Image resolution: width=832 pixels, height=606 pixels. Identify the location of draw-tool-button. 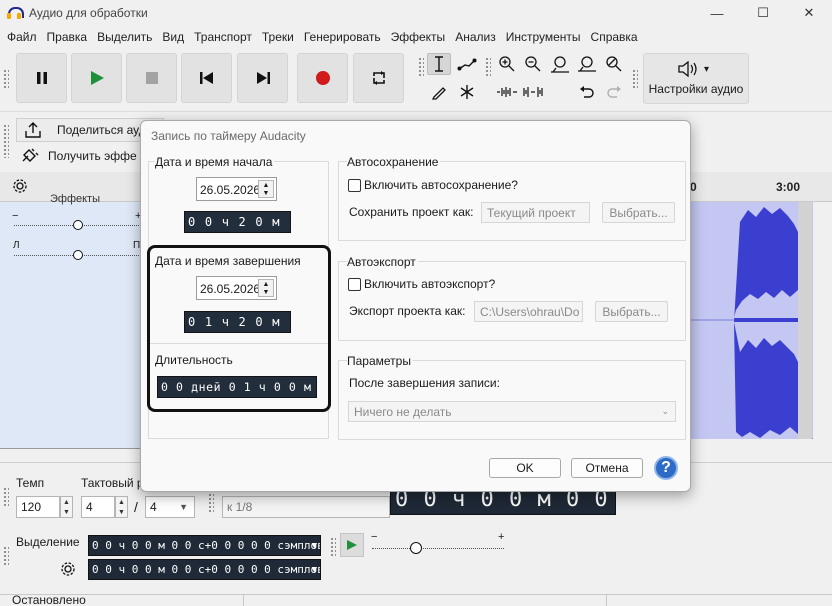
(439, 92).